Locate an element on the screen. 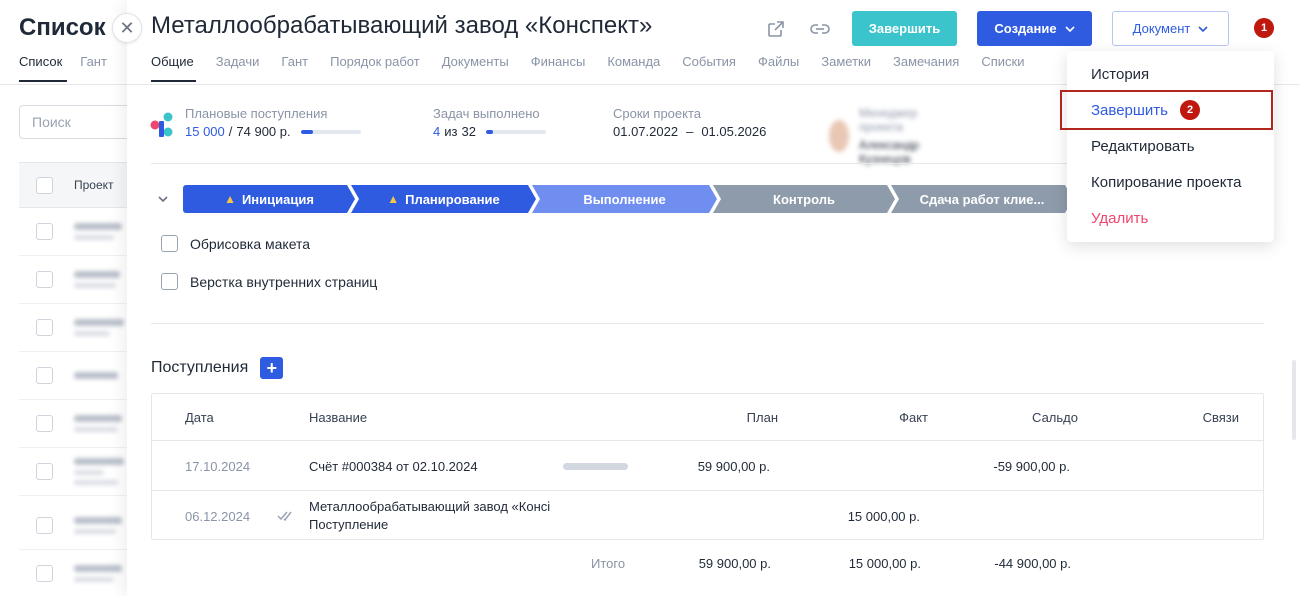  table-header: Дата Название План Факт Сальдо Связи is located at coordinates (707, 417).